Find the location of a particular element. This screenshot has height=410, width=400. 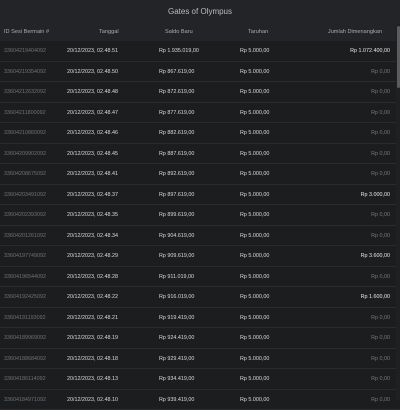

balance-cell: Rp 882.619,00 is located at coordinates (169, 133).